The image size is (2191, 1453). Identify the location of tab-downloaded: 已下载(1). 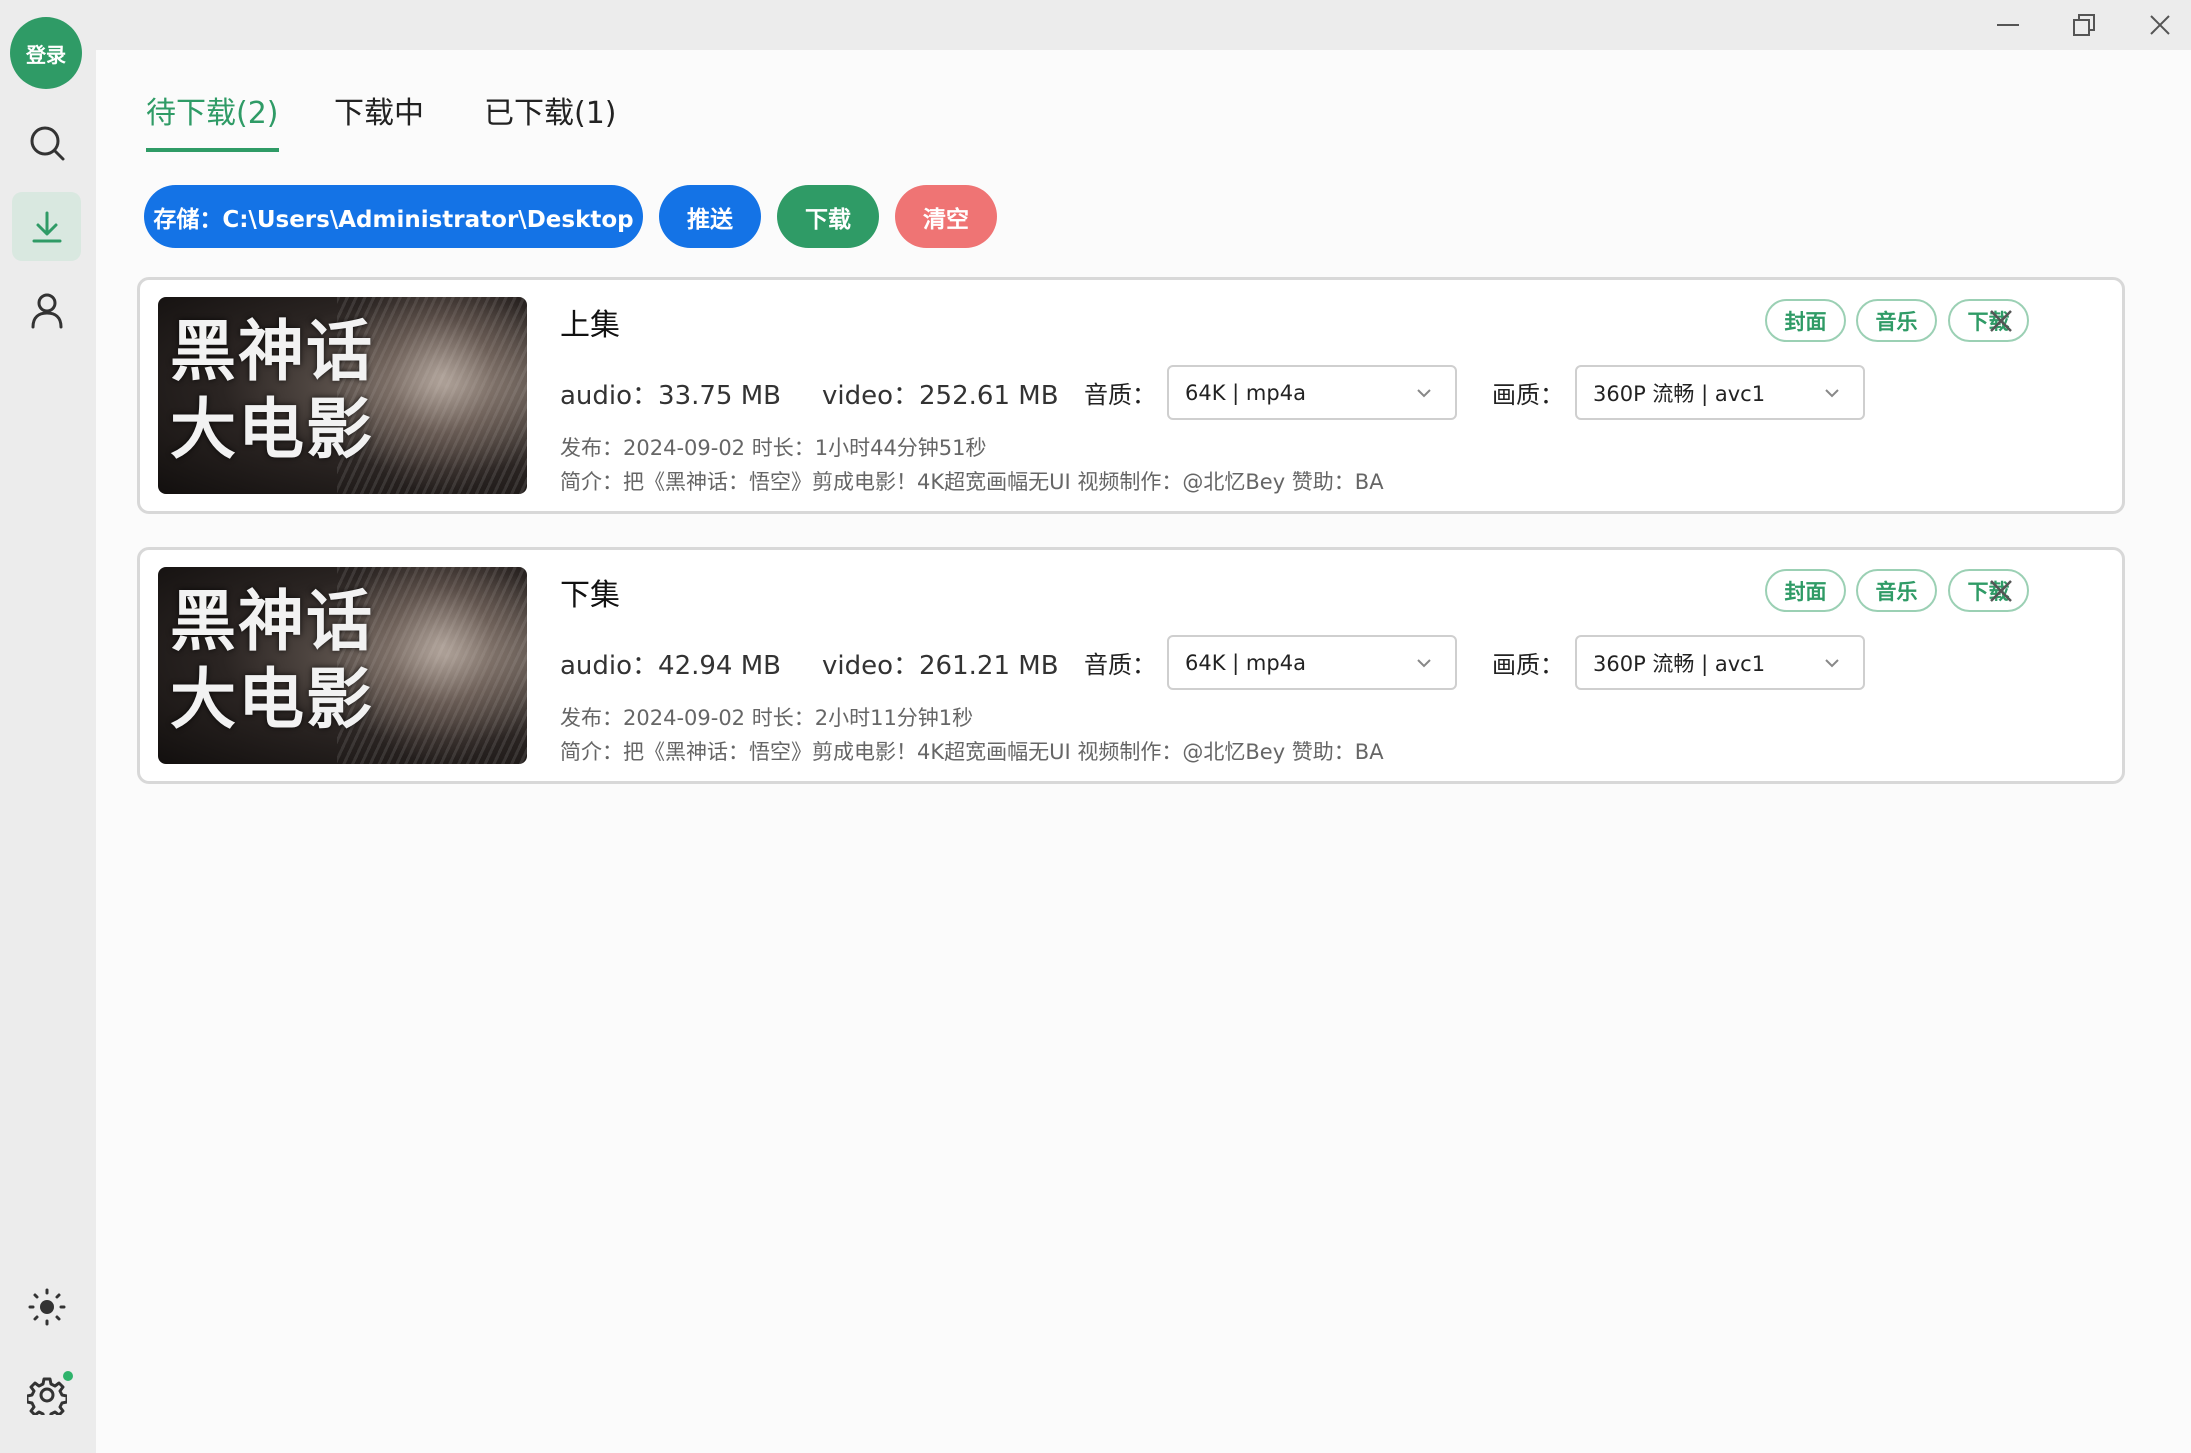
(550, 118).